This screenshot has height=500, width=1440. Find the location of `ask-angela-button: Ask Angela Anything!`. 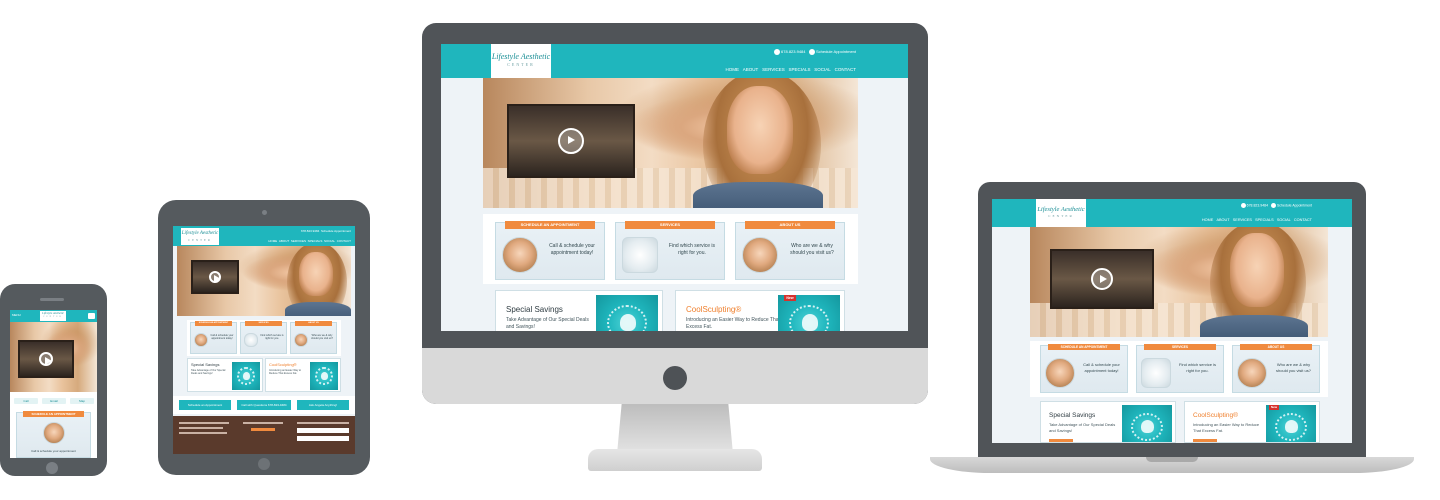

ask-angela-button: Ask Angela Anything! is located at coordinates (323, 405).